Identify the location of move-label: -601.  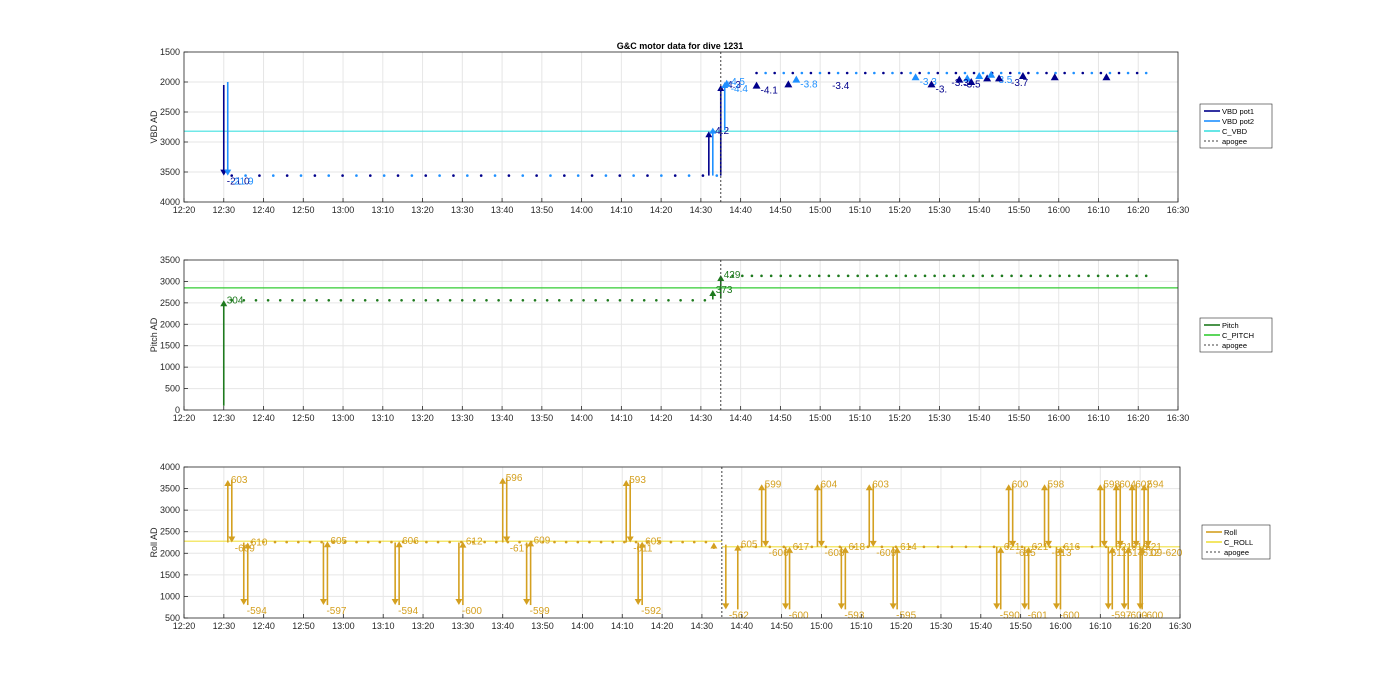
(1038, 615).